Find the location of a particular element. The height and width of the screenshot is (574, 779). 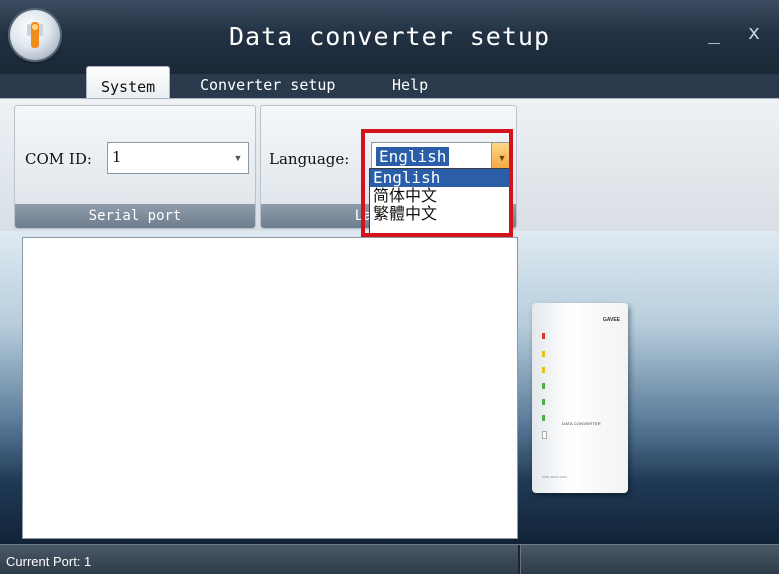

serial-port-group-label: Serial port is located at coordinates (135, 216).